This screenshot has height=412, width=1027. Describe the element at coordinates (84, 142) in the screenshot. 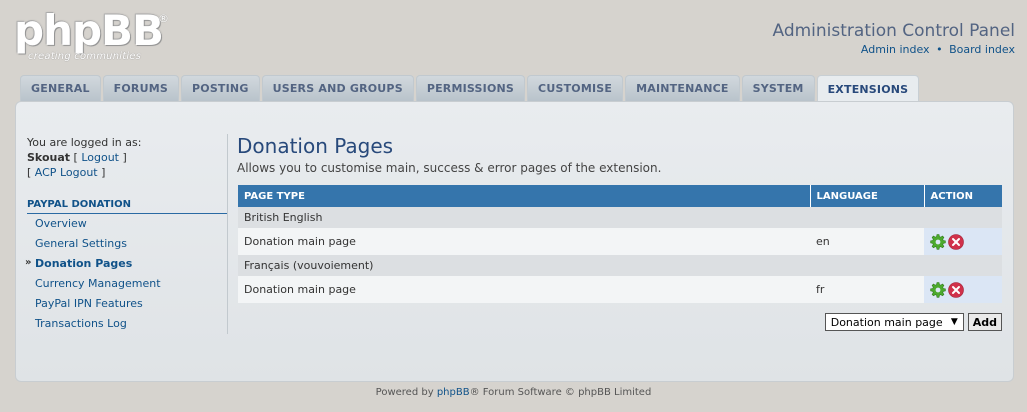

I see `logged-in-label: You are logged in as:` at that location.